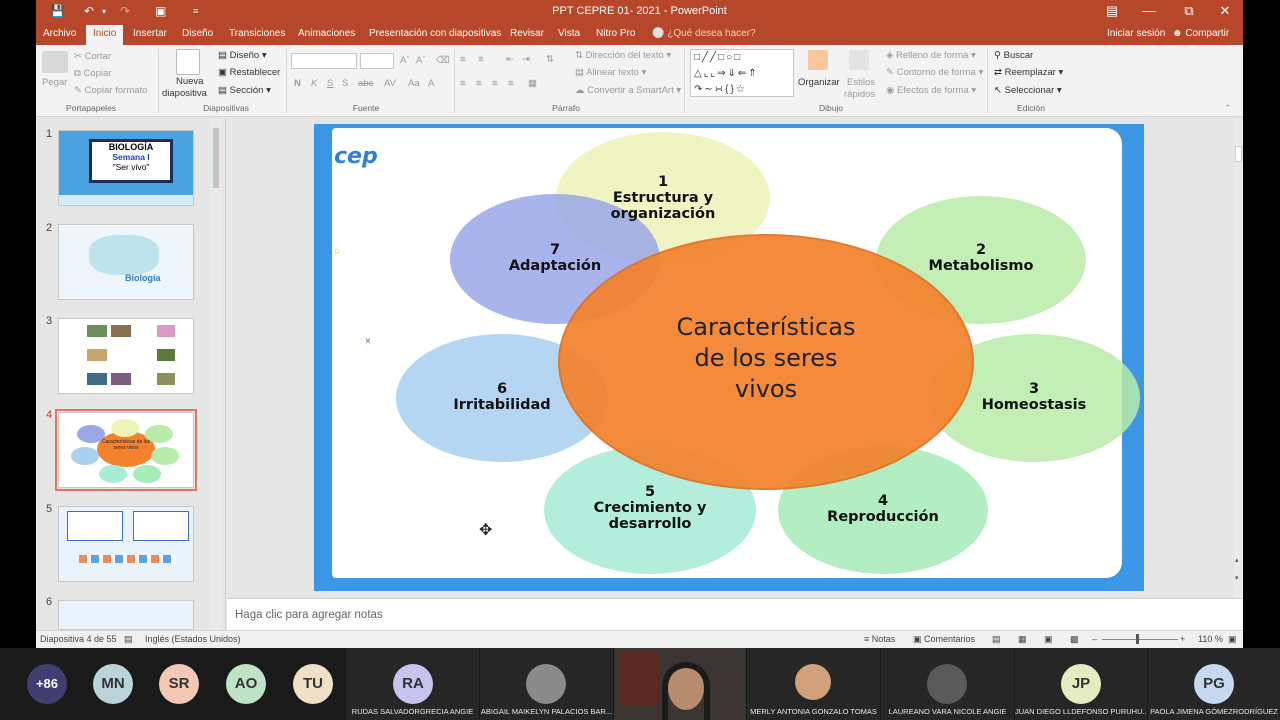 This screenshot has width=1280, height=720. Describe the element at coordinates (931, 55) in the screenshot. I see `shape-fill-button: ◈ Relleno de forma ▾` at that location.